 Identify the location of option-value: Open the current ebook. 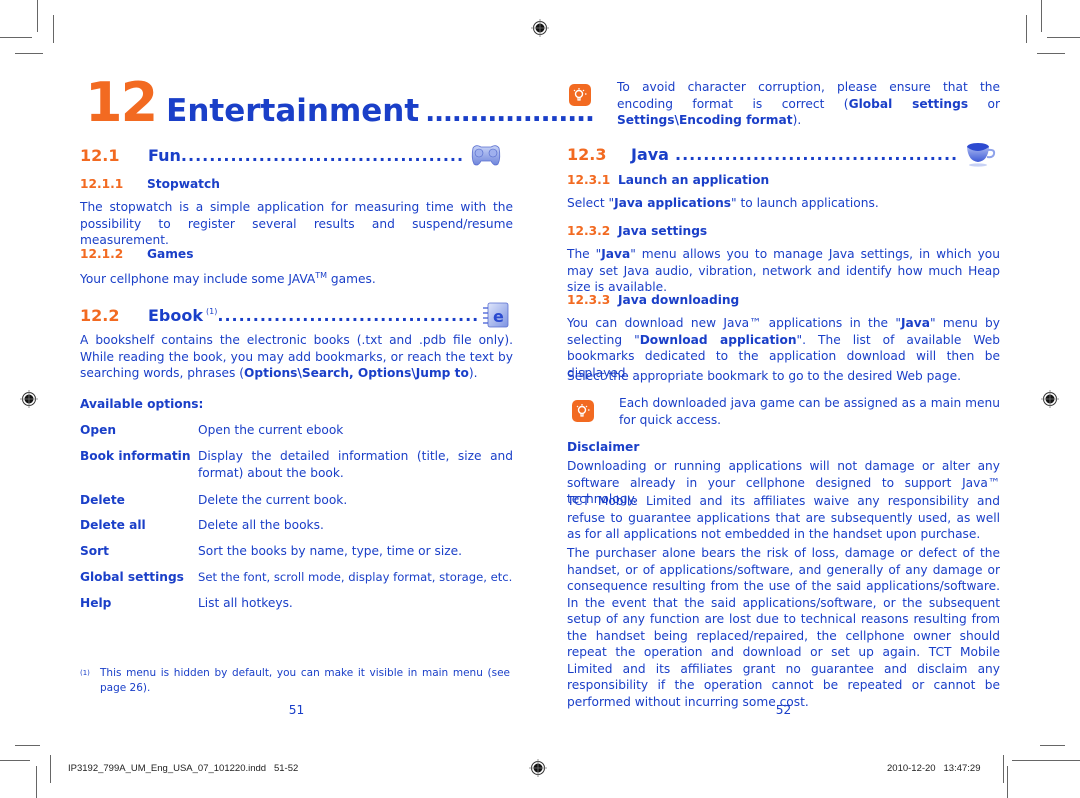
(271, 430).